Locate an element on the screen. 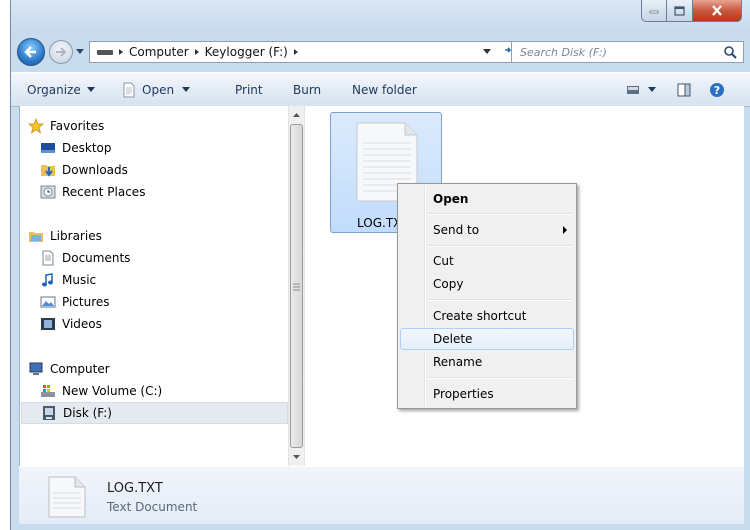 The image size is (750, 530). nav-item-videos: Videos is located at coordinates (71, 324).